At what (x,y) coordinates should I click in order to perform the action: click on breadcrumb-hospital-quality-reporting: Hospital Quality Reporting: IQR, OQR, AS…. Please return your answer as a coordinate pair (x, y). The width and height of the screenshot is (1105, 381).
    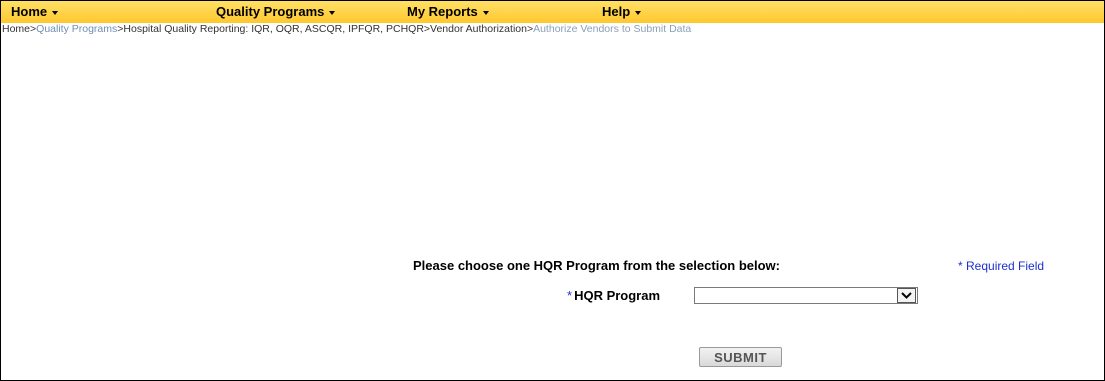
    Looking at the image, I should click on (273, 29).